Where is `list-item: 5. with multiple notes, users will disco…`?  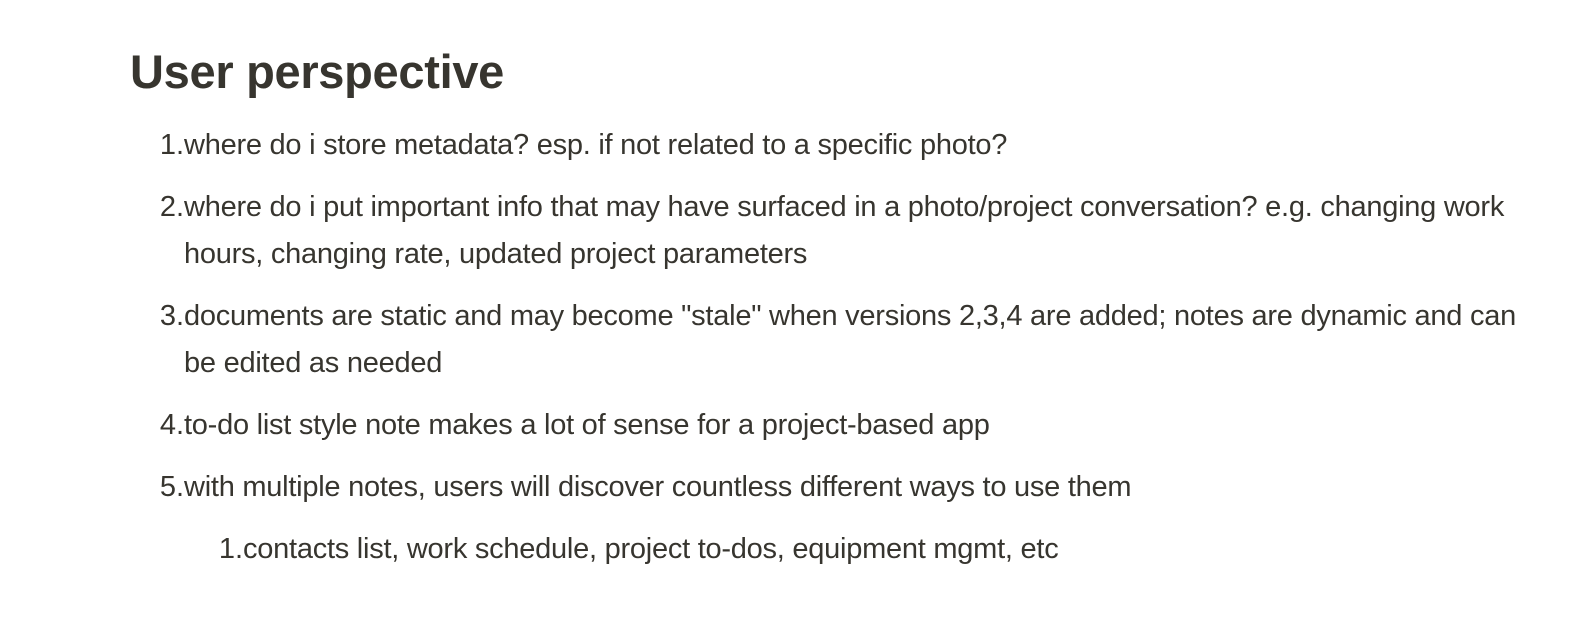 list-item: 5. with multiple notes, users will disco… is located at coordinates (825, 487).